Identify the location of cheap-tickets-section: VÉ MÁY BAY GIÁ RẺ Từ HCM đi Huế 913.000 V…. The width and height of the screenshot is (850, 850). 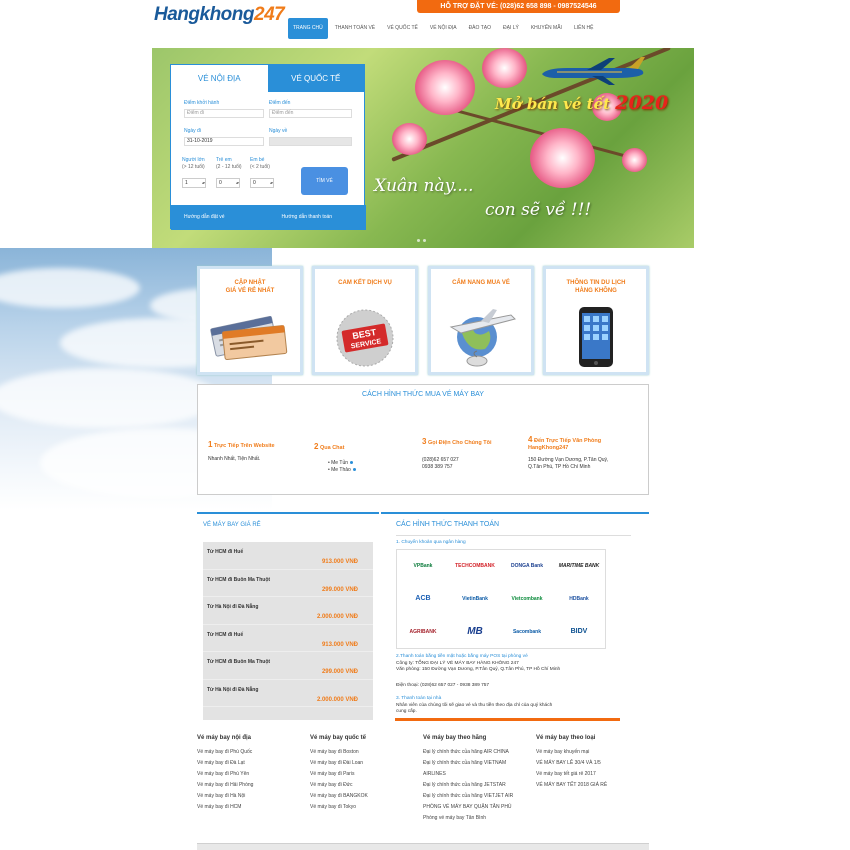
(288, 616).